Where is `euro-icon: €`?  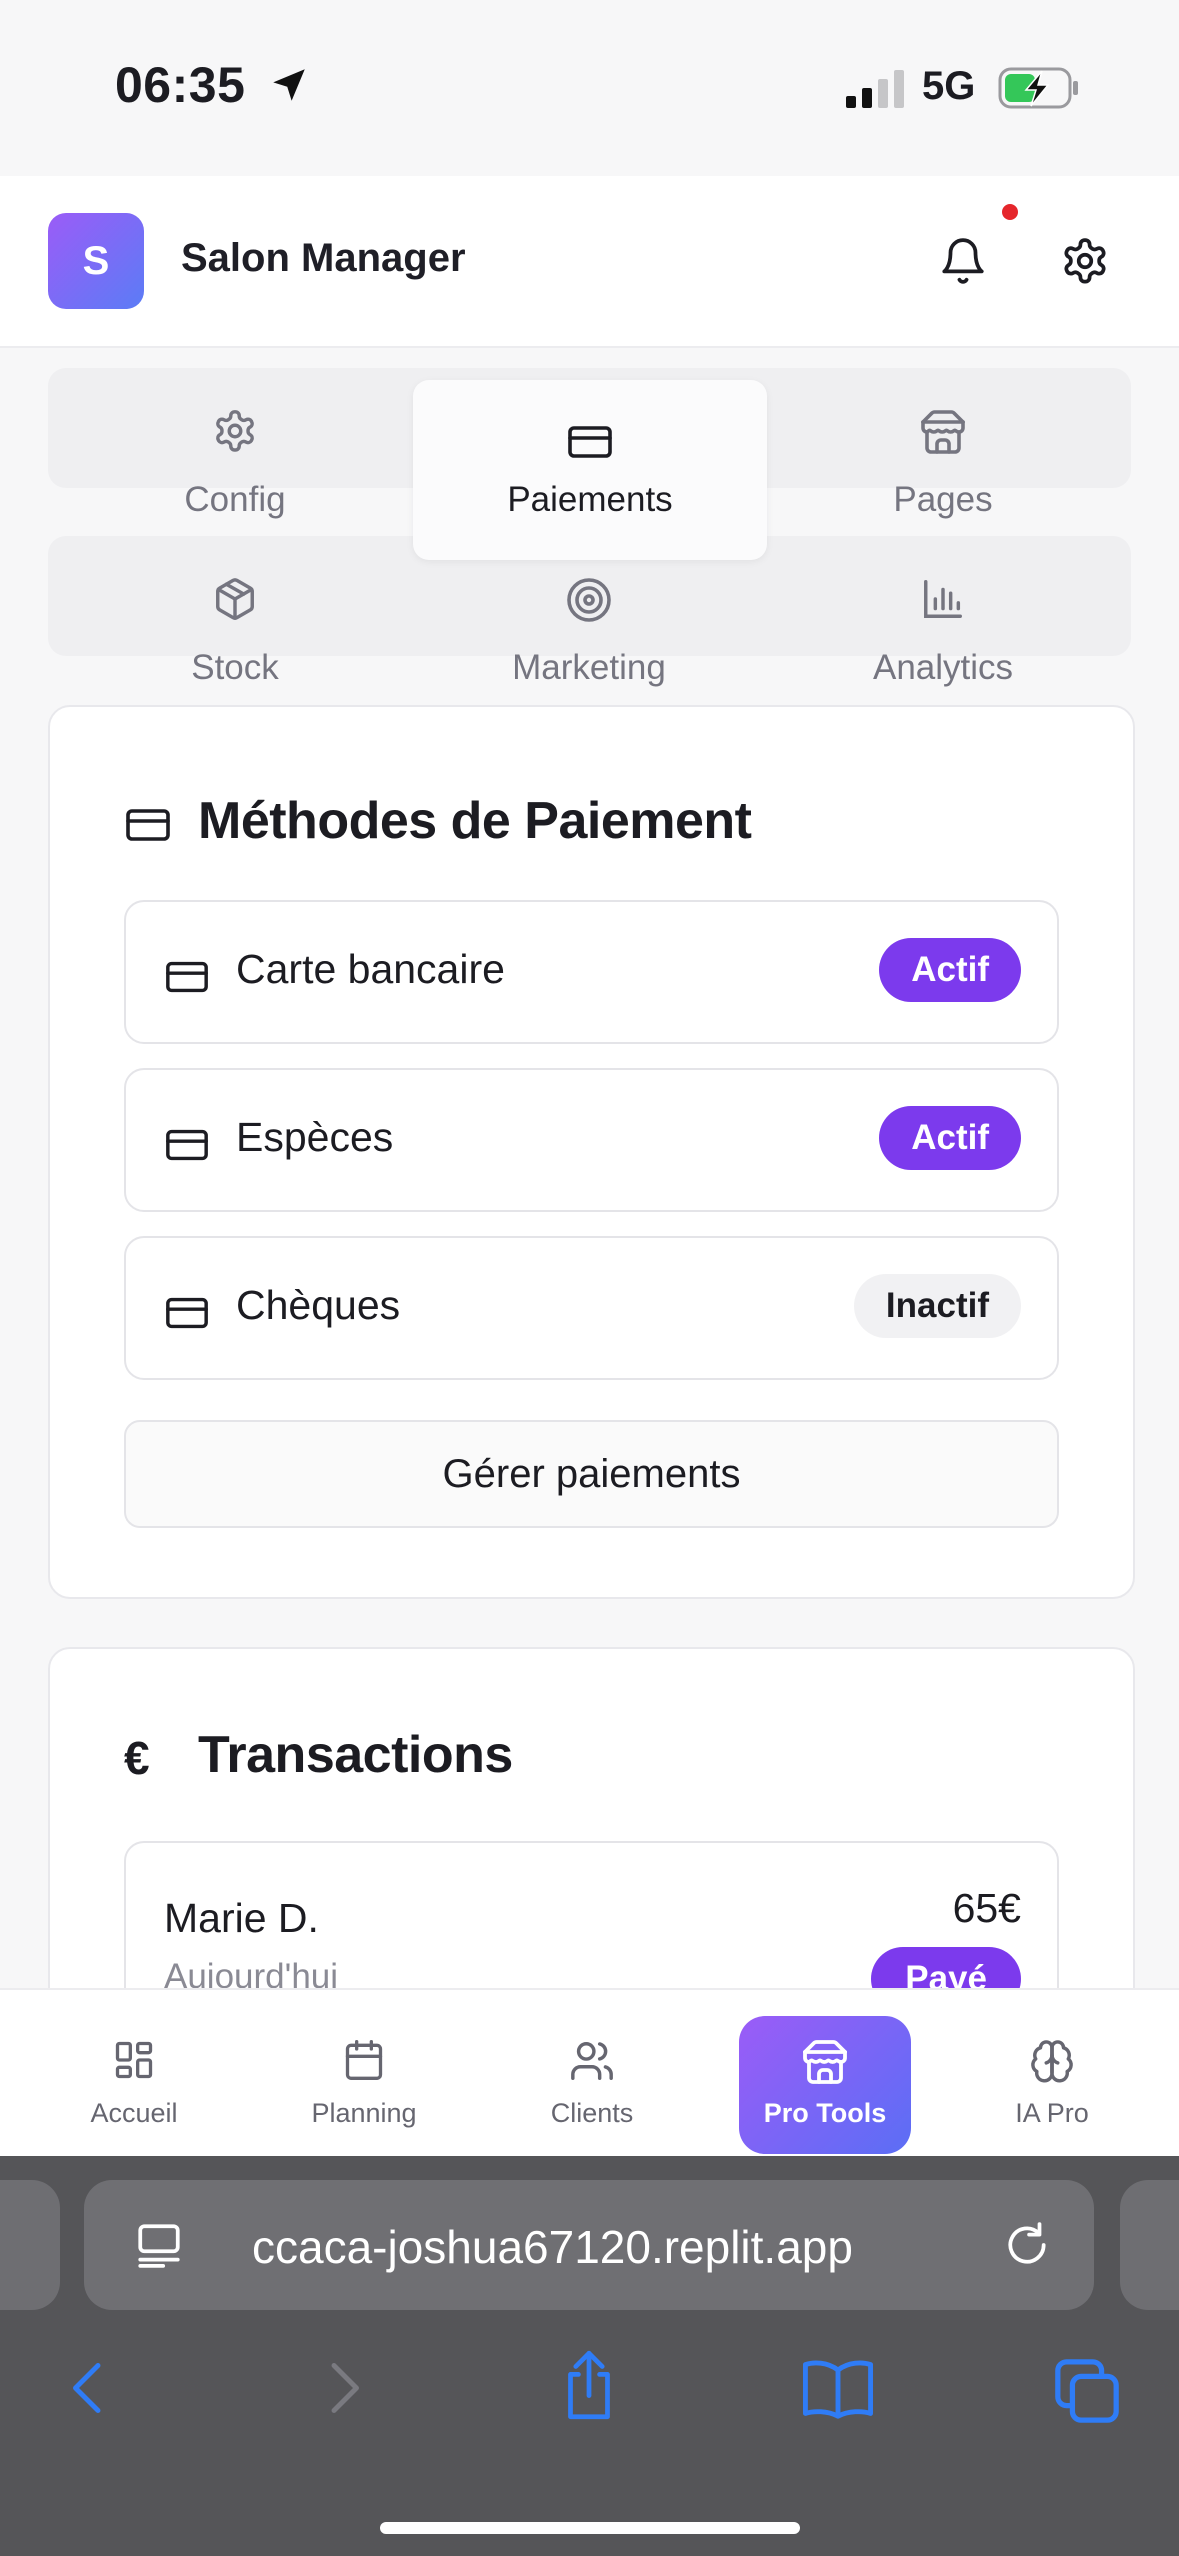 euro-icon: € is located at coordinates (137, 1758).